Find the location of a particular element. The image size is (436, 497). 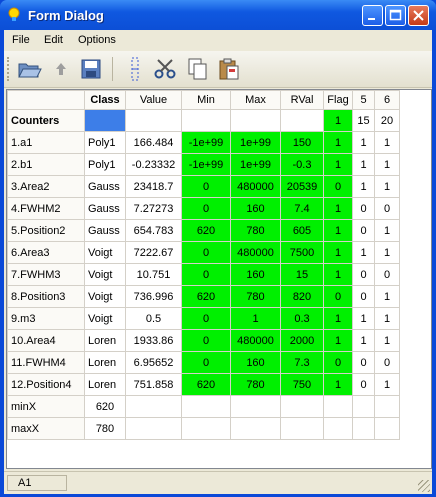

row-header: 5.Position2 is located at coordinates (46, 230).